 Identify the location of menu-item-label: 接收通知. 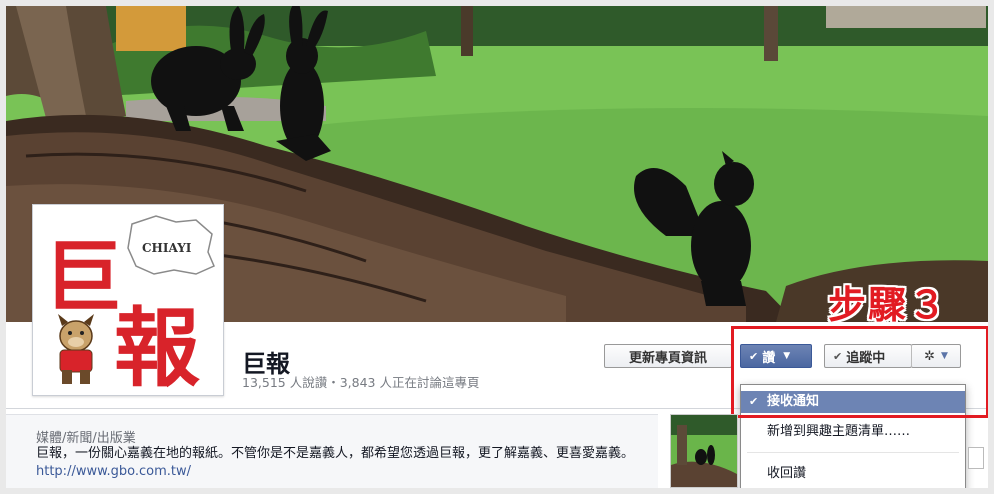
(793, 401).